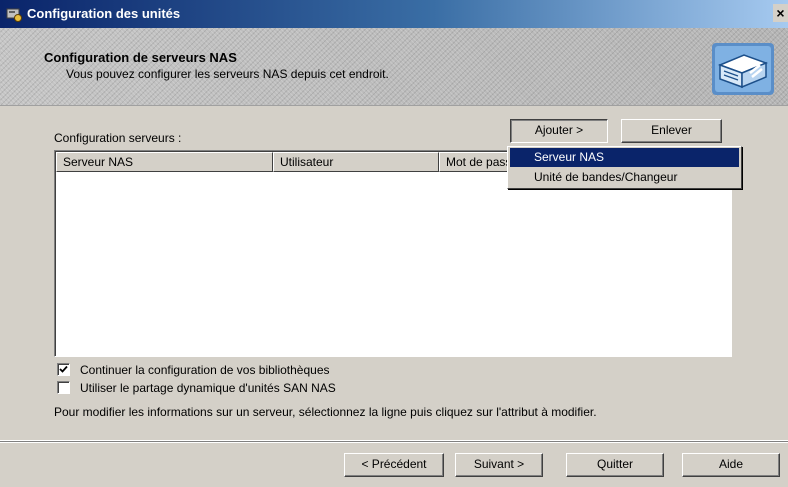  I want to click on tape-library-icon, so click(743, 69).